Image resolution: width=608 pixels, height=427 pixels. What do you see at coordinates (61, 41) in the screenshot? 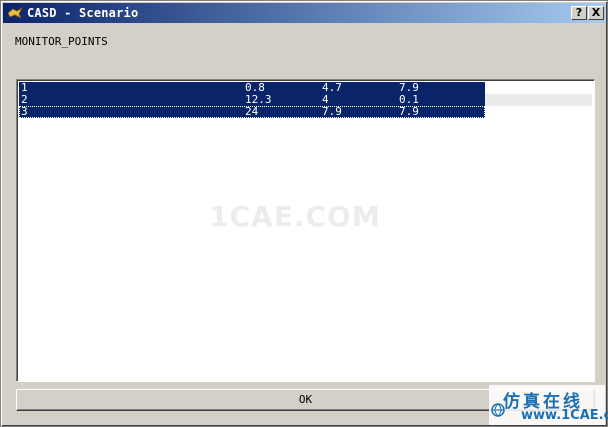
I see `section-label: MONITOR_POINTS` at bounding box center [61, 41].